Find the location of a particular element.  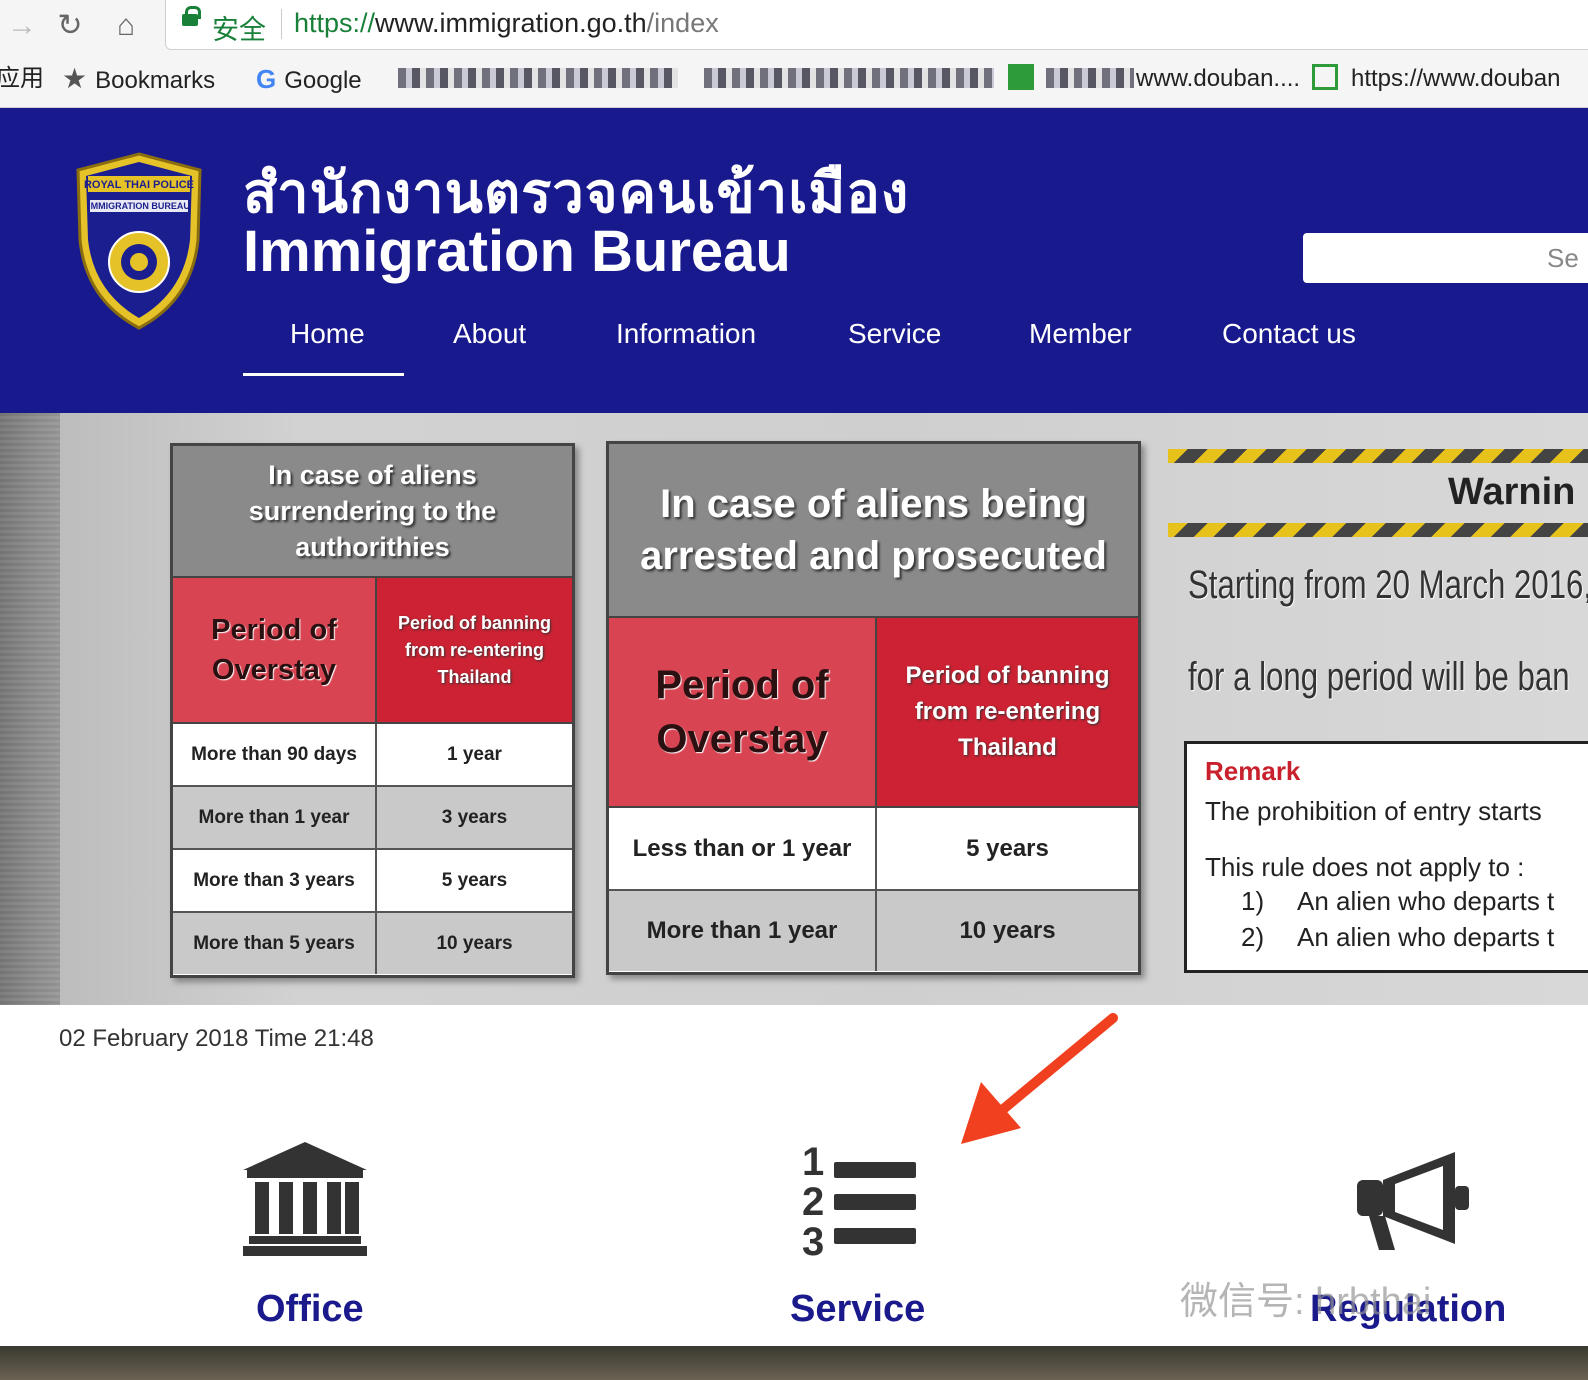

feature-office: Office is located at coordinates (305, 1235).